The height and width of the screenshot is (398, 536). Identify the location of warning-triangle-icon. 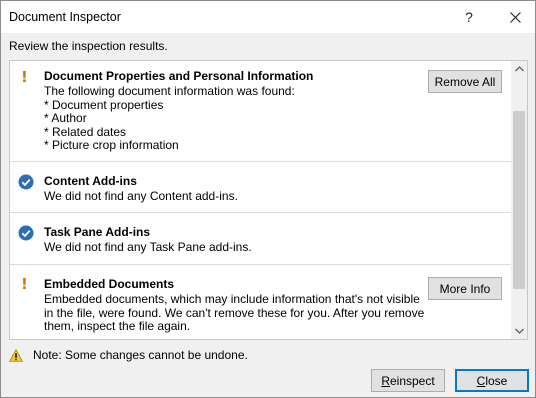
(16, 355).